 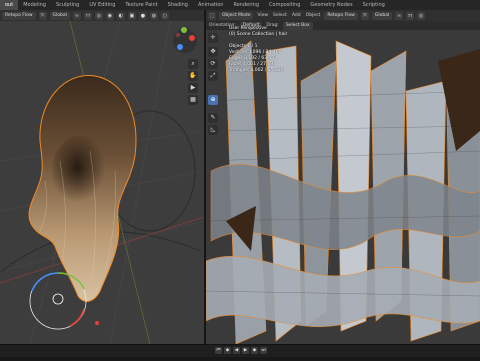 What do you see at coordinates (34, 5) in the screenshot?
I see `tab-modeling: Modeling` at bounding box center [34, 5].